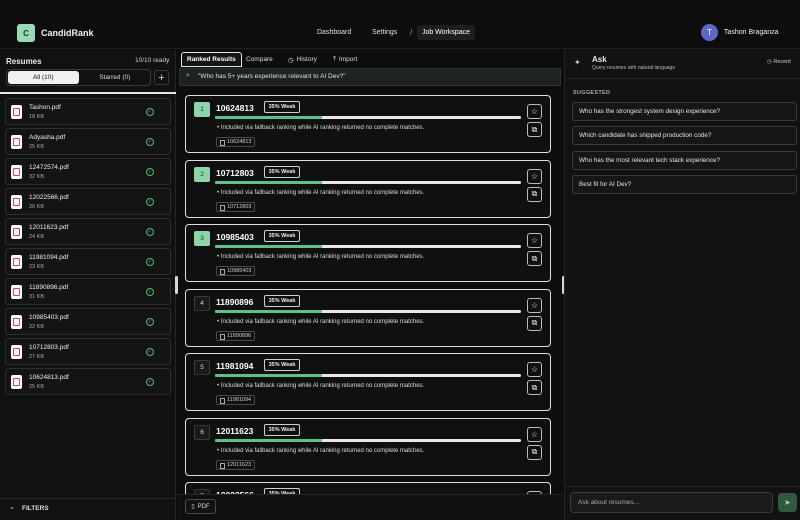 The height and width of the screenshot is (520, 800). I want to click on chevron-down-icon: ⌄, so click(12, 507).